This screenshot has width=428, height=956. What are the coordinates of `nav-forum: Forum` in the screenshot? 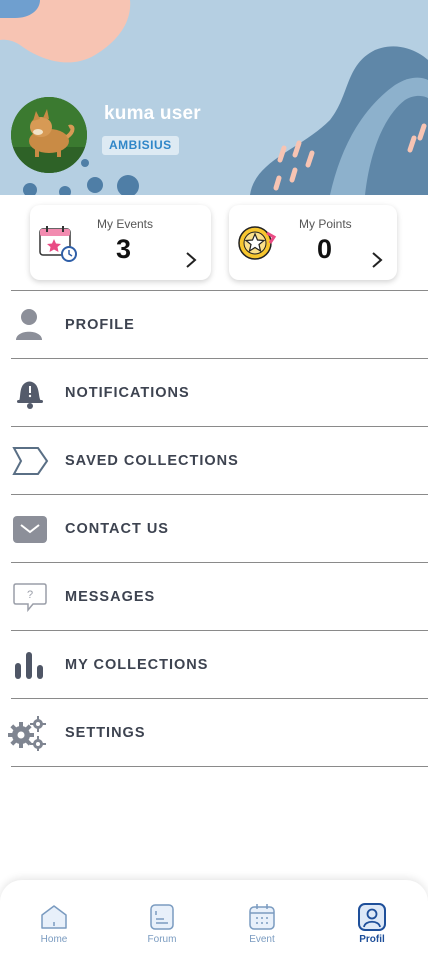 It's located at (162, 923).